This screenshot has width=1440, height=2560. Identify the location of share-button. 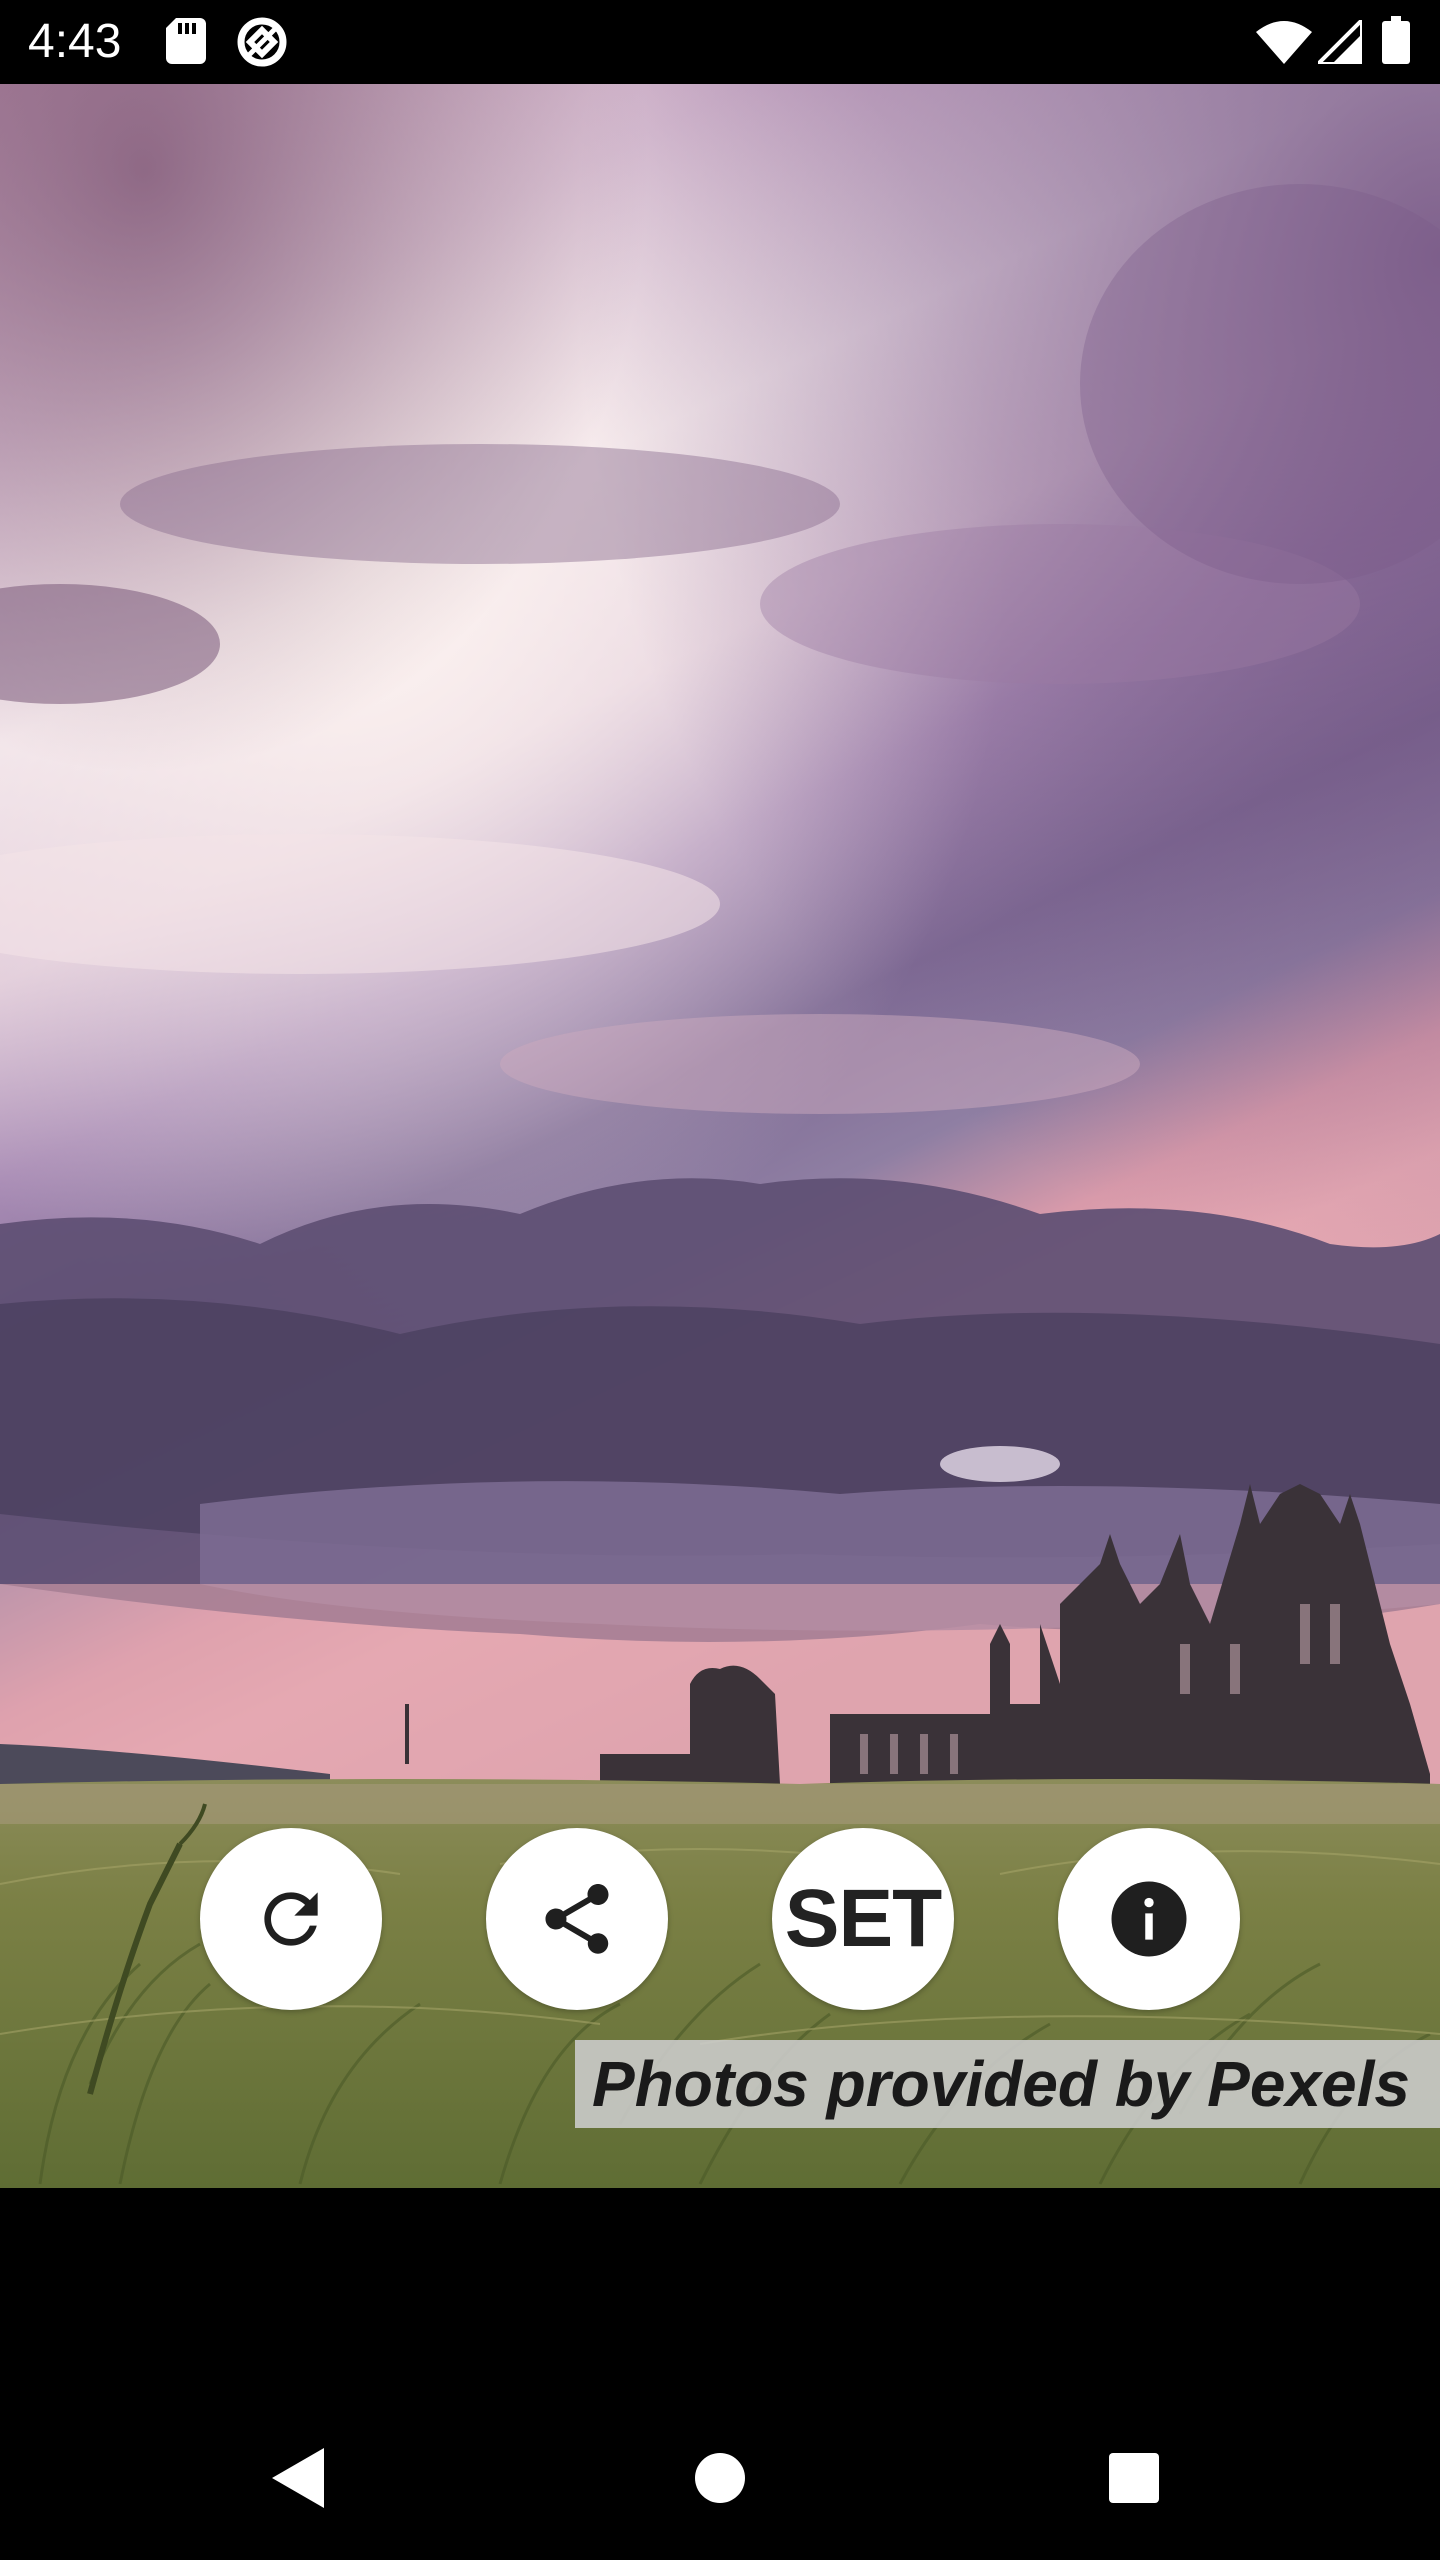
(577, 1919).